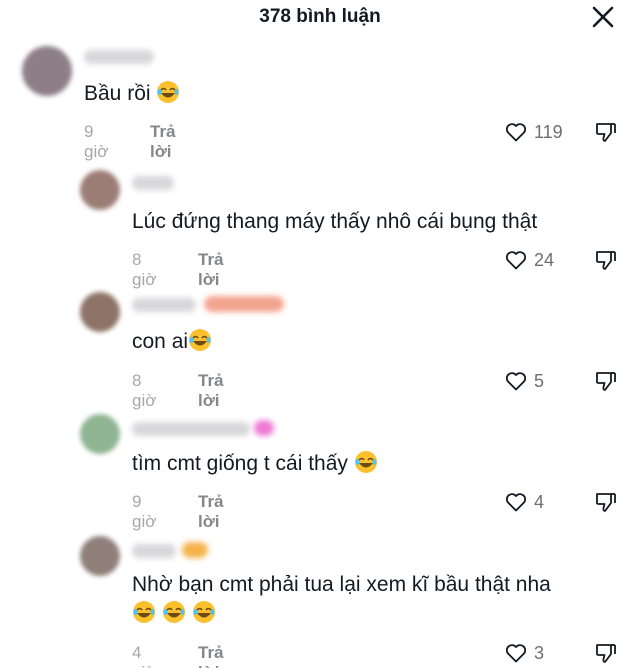 The height and width of the screenshot is (668, 640). Describe the element at coordinates (132, 94) in the screenshot. I see `comment-text: Bầu rồi` at that location.